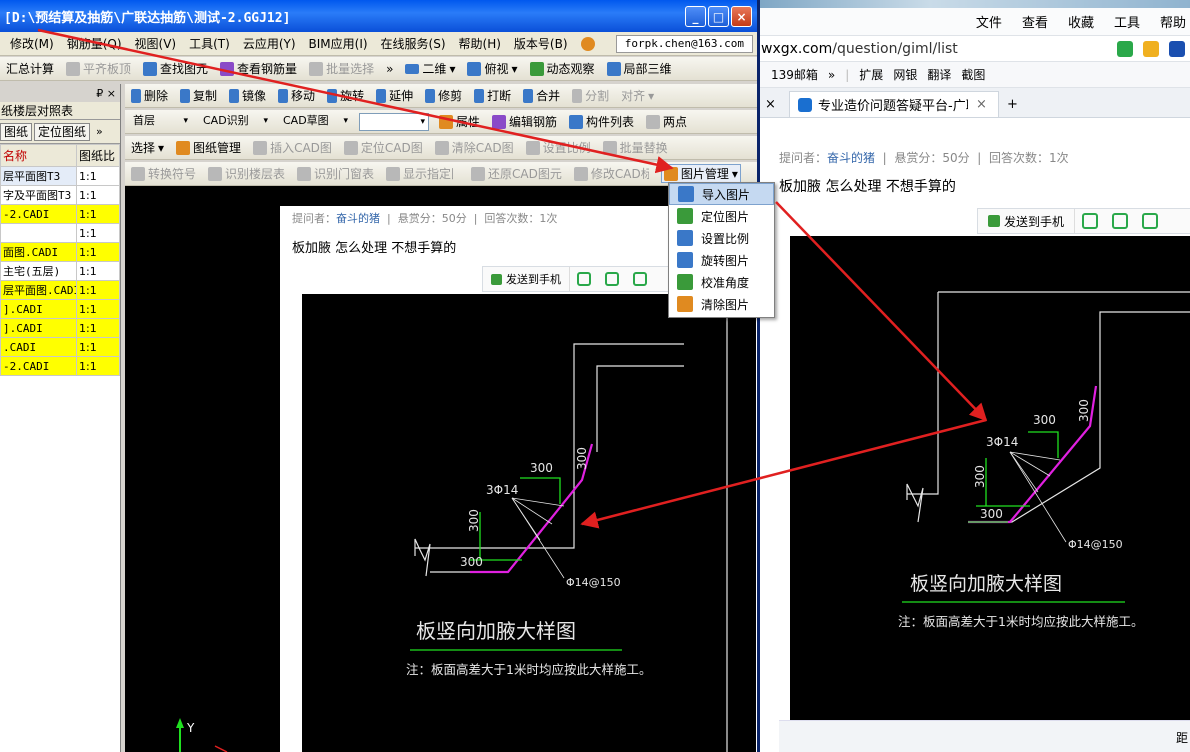 This screenshot has height=752, width=1190. I want to click on arrow-title-to-picture-mgmt, so click(355, 101).